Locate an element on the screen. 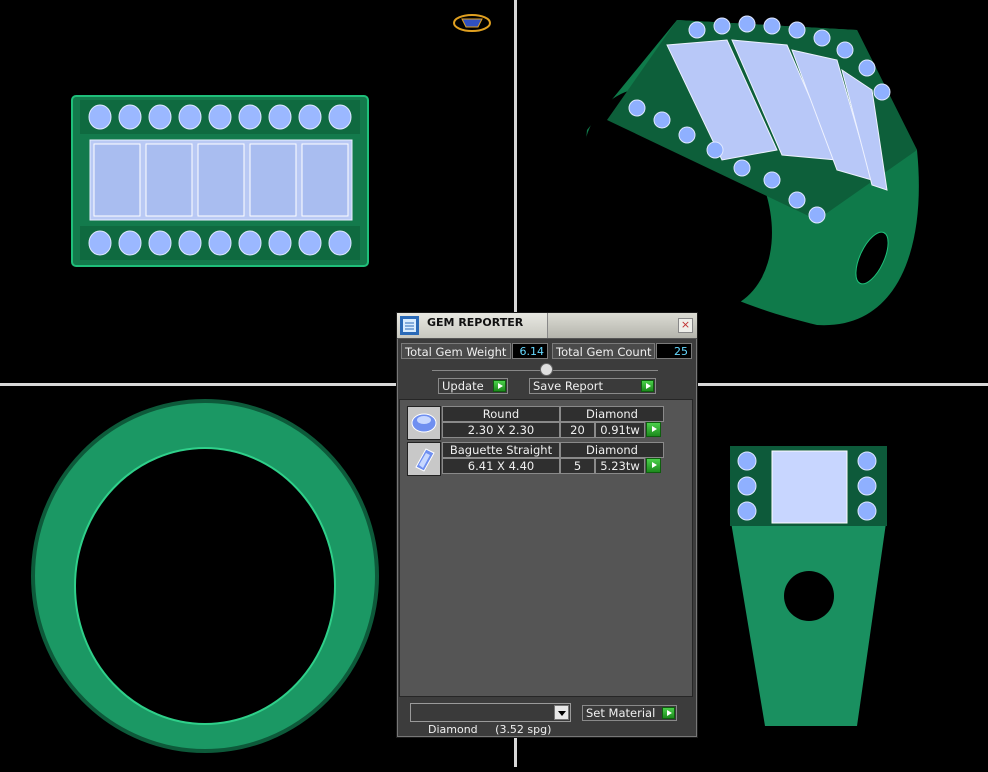 The image size is (988, 772). total-gem-weight-label: Total Gem Weight is located at coordinates (456, 351).